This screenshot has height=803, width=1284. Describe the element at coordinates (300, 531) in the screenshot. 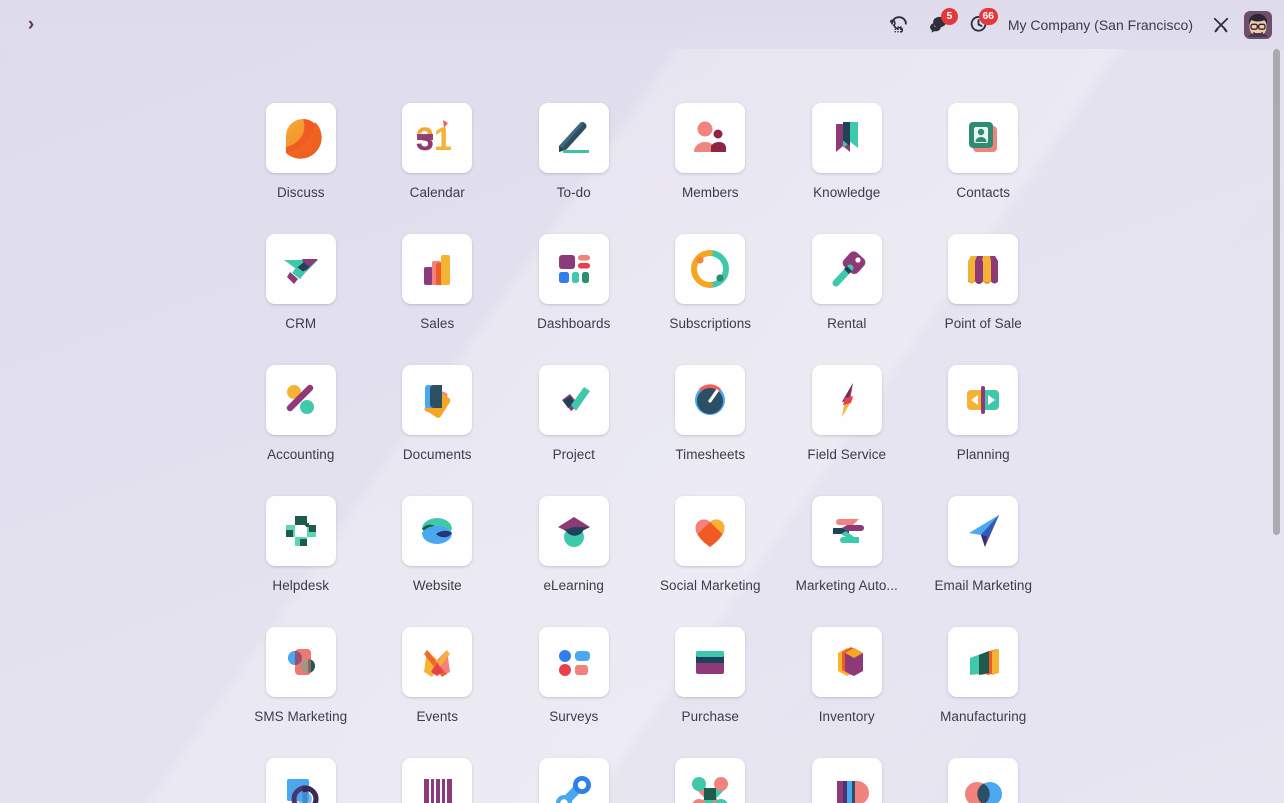

I see `helpdesk-cross-icon` at that location.